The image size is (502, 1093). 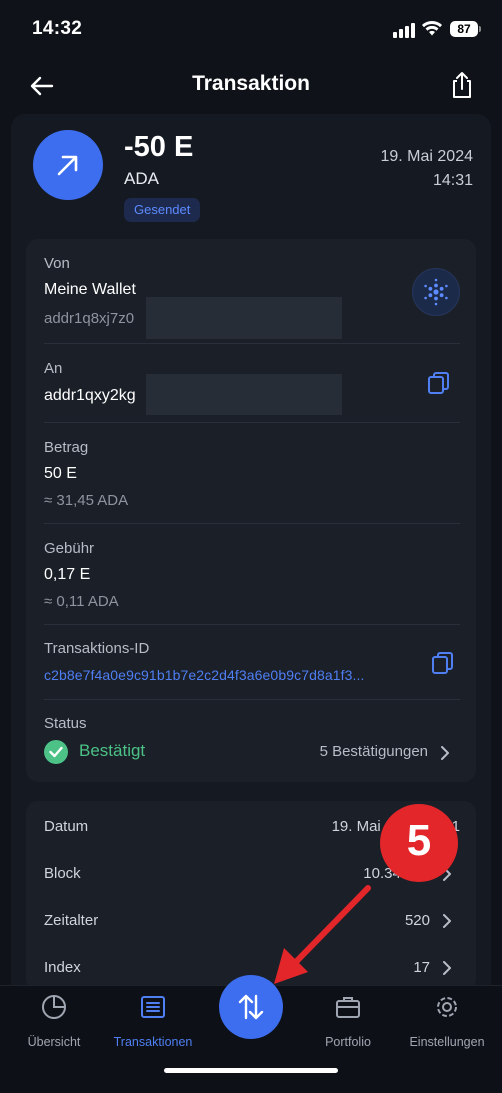 I want to click on meta-row-value: 17, so click(x=421, y=967).